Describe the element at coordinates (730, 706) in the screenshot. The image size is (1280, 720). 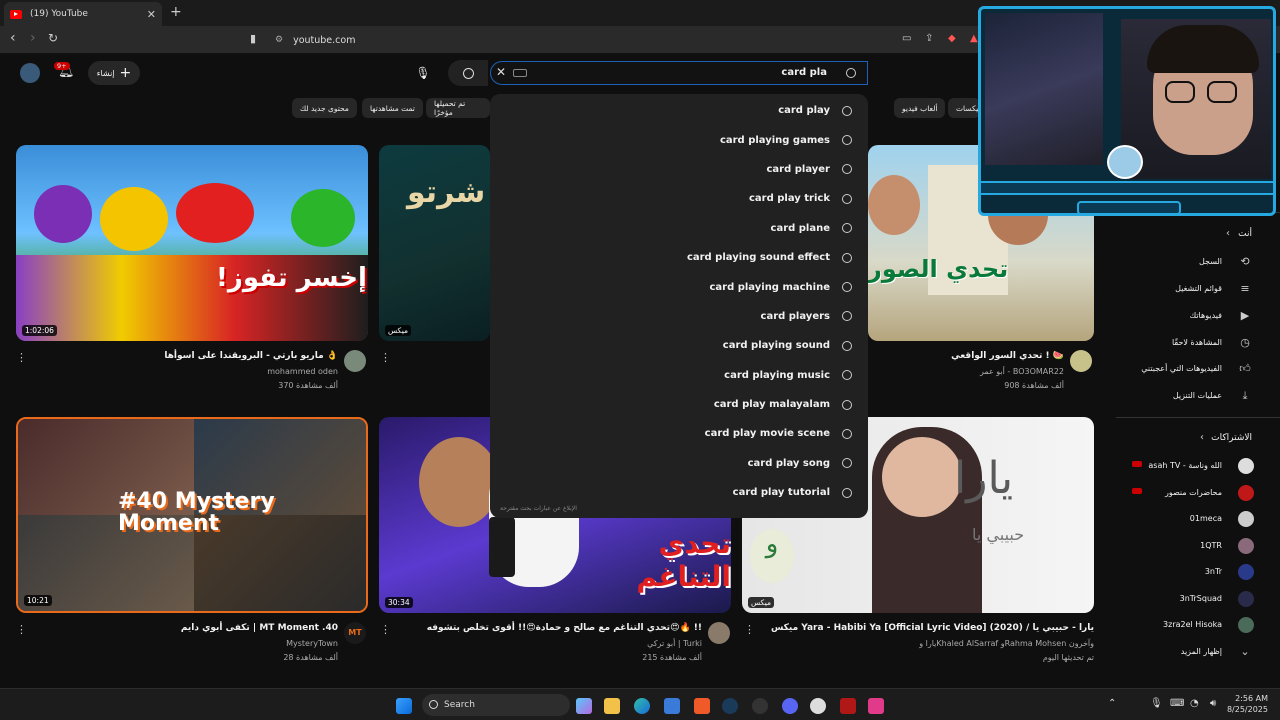
I see `steam-icon` at that location.